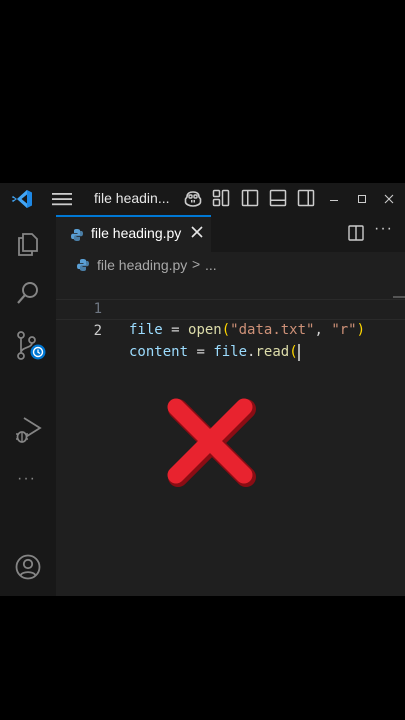 This screenshot has height=720, width=405. I want to click on line-content: content = file.read(, so click(214, 352).